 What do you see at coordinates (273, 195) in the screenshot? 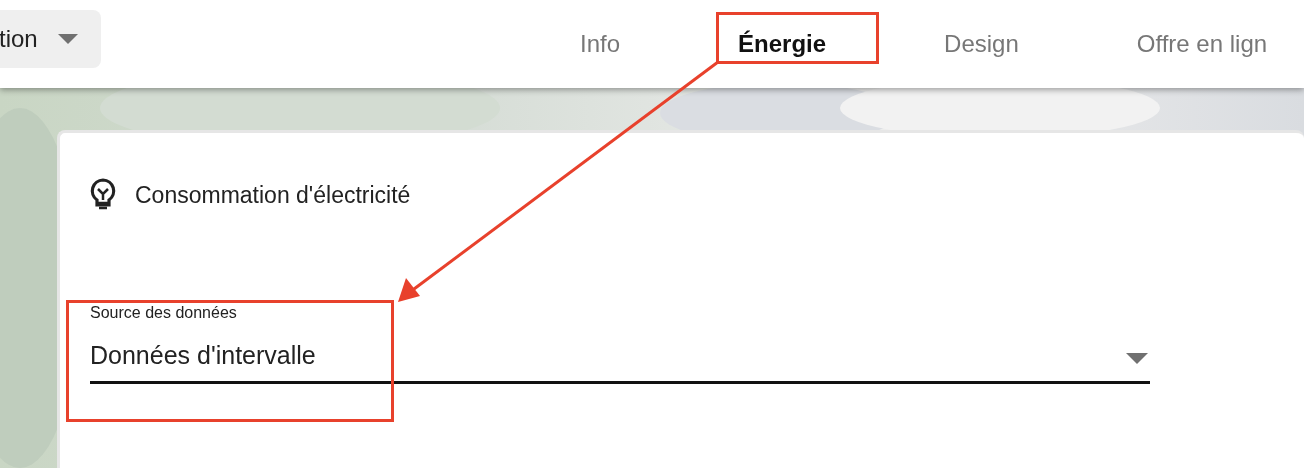
I see `card-title: Consommation d'électricité` at bounding box center [273, 195].